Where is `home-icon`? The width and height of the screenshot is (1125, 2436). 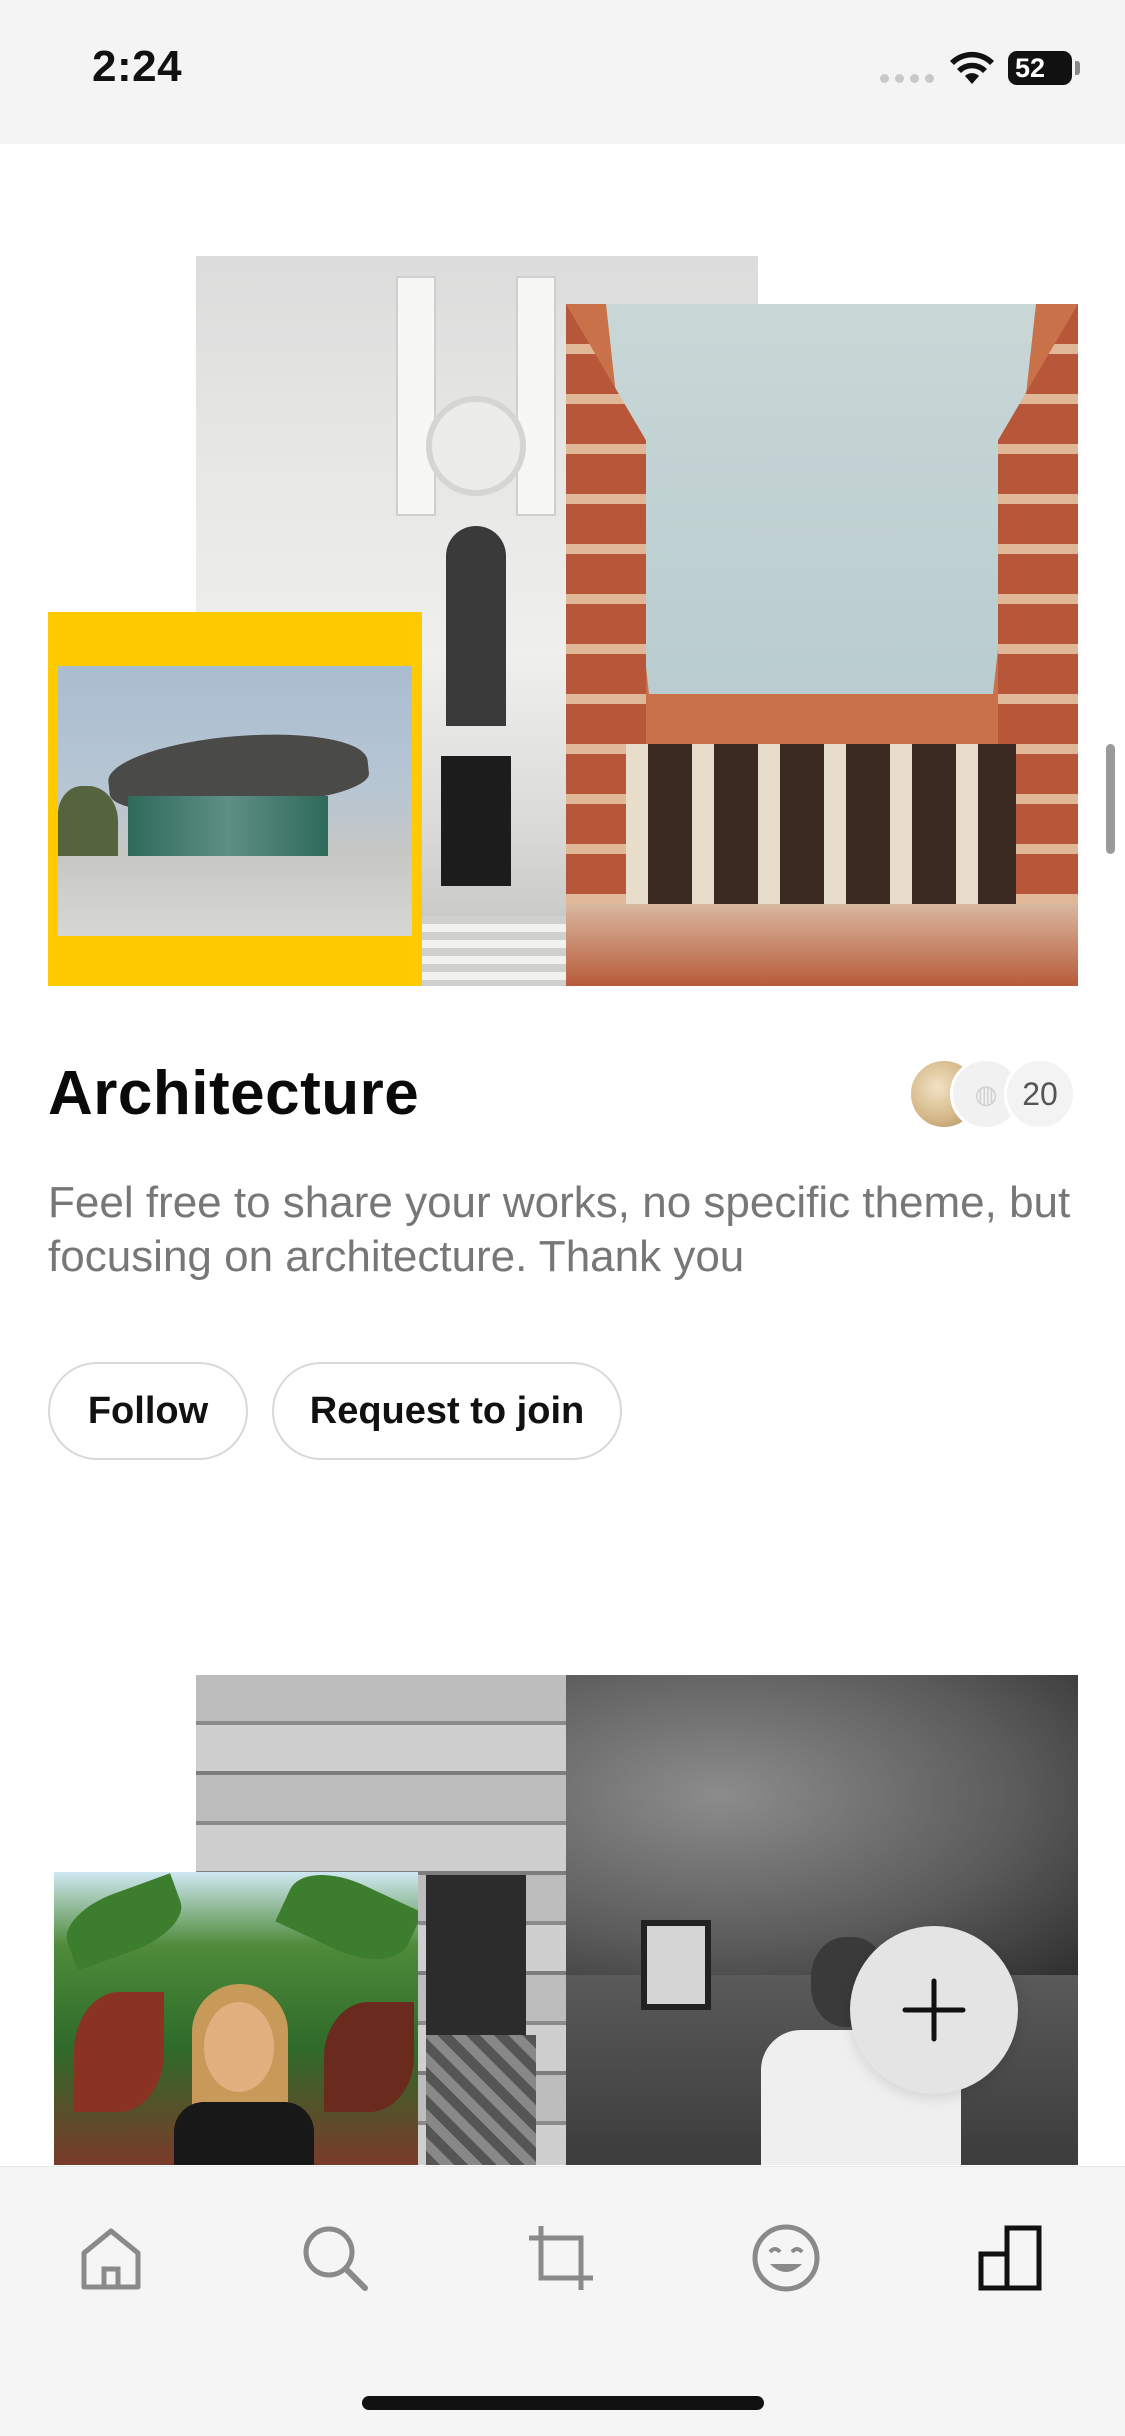
home-icon is located at coordinates (111, 2259).